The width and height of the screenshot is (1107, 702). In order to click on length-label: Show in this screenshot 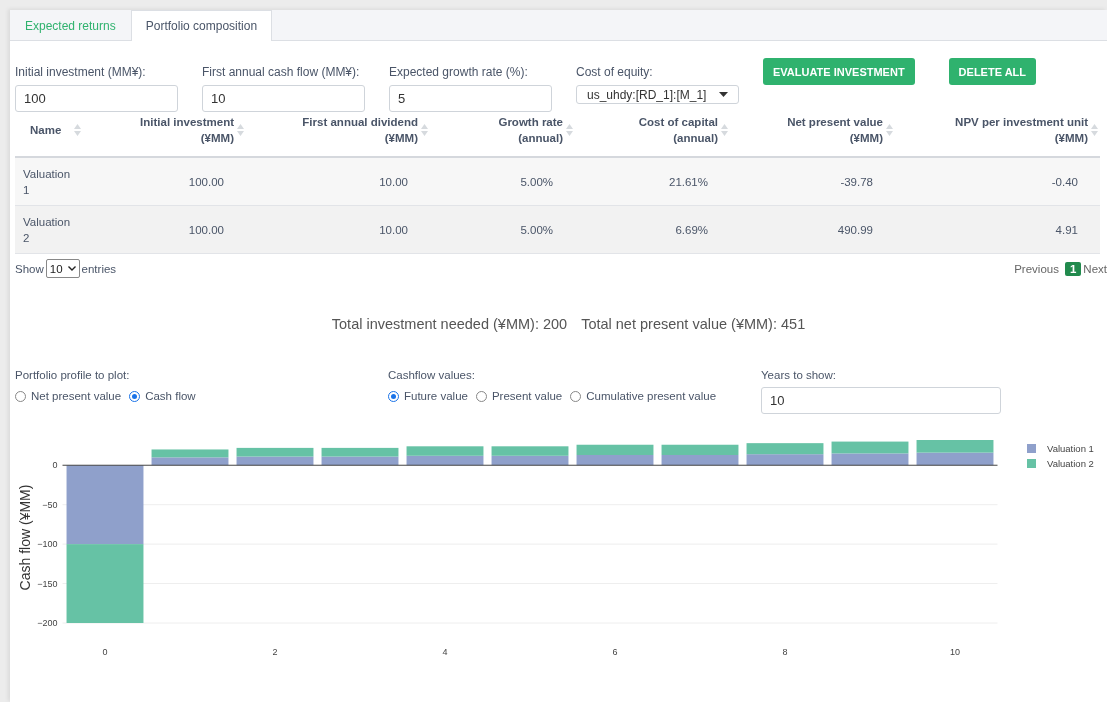, I will do `click(29, 268)`.